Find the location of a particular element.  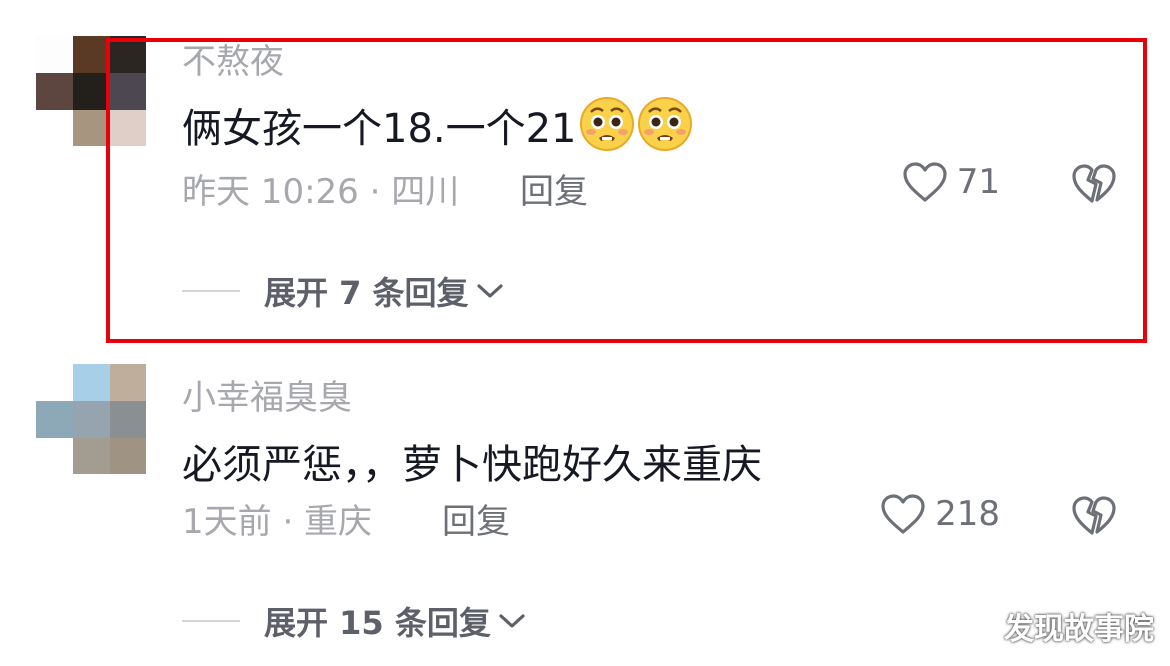

comment-content: 必须严惩，，萝卜快跑好久来重庆 is located at coordinates (472, 465).